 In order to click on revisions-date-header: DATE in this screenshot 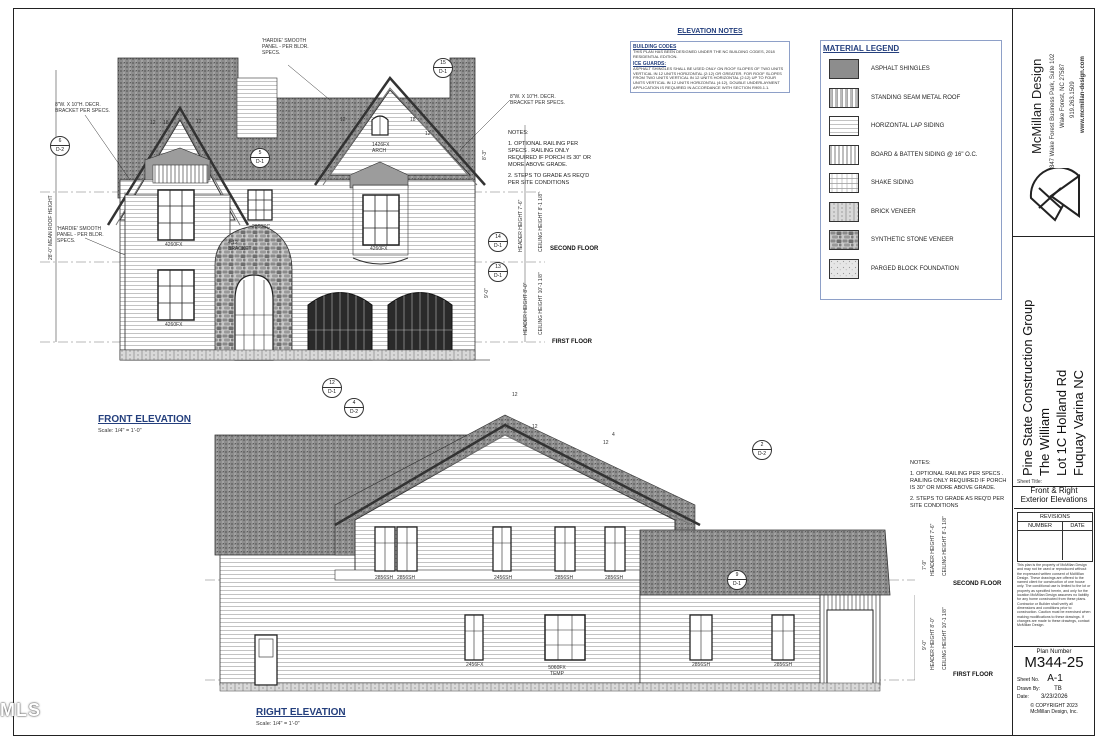, I will do `click(1077, 526)`.